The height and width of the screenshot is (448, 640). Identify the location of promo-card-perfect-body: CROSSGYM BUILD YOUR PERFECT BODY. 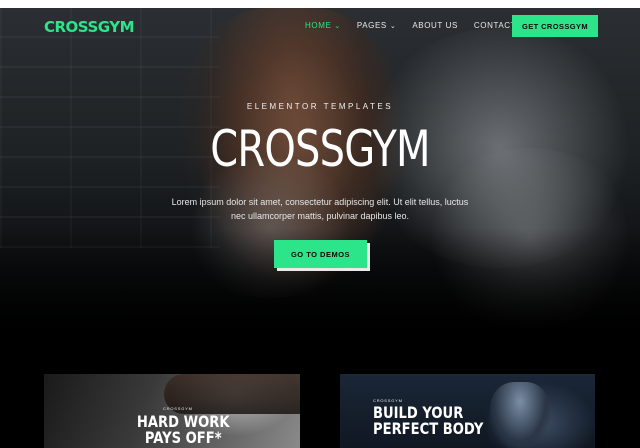
(467, 411).